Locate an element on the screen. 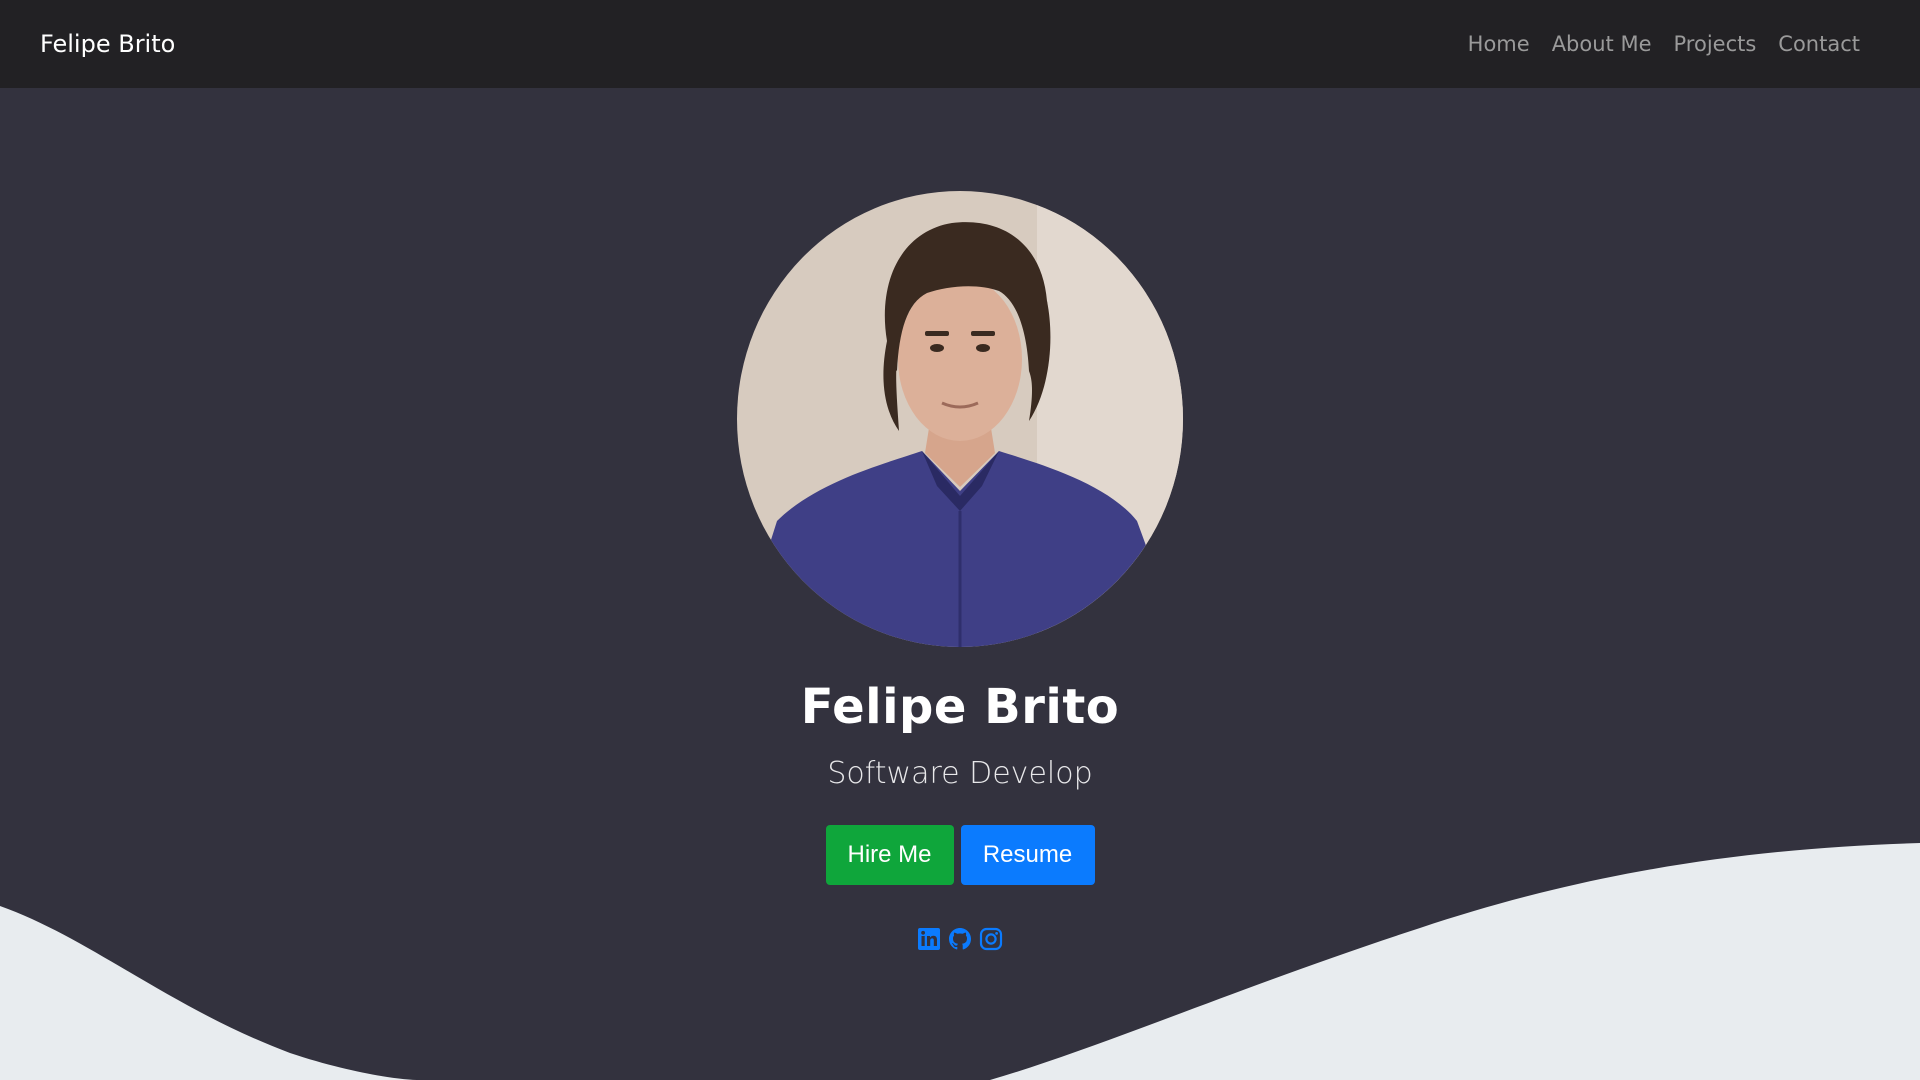 This screenshot has height=1080, width=1920. nav-link-home: Home is located at coordinates (1499, 44).